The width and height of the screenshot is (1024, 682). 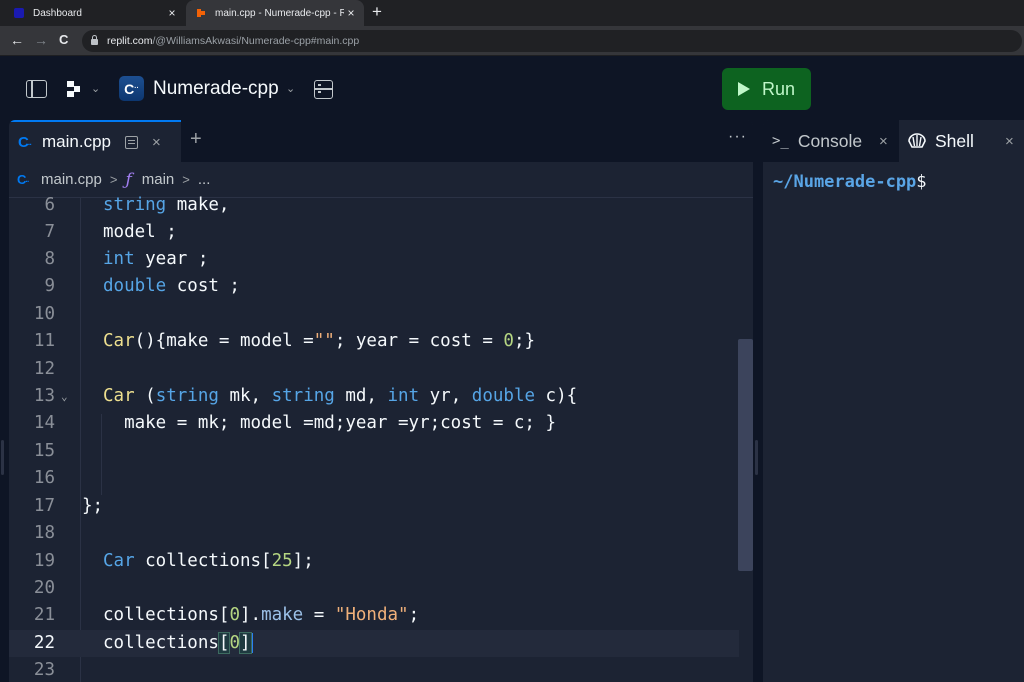 What do you see at coordinates (95, 88) in the screenshot?
I see `logo-chevron-down-icon: ⌄` at bounding box center [95, 88].